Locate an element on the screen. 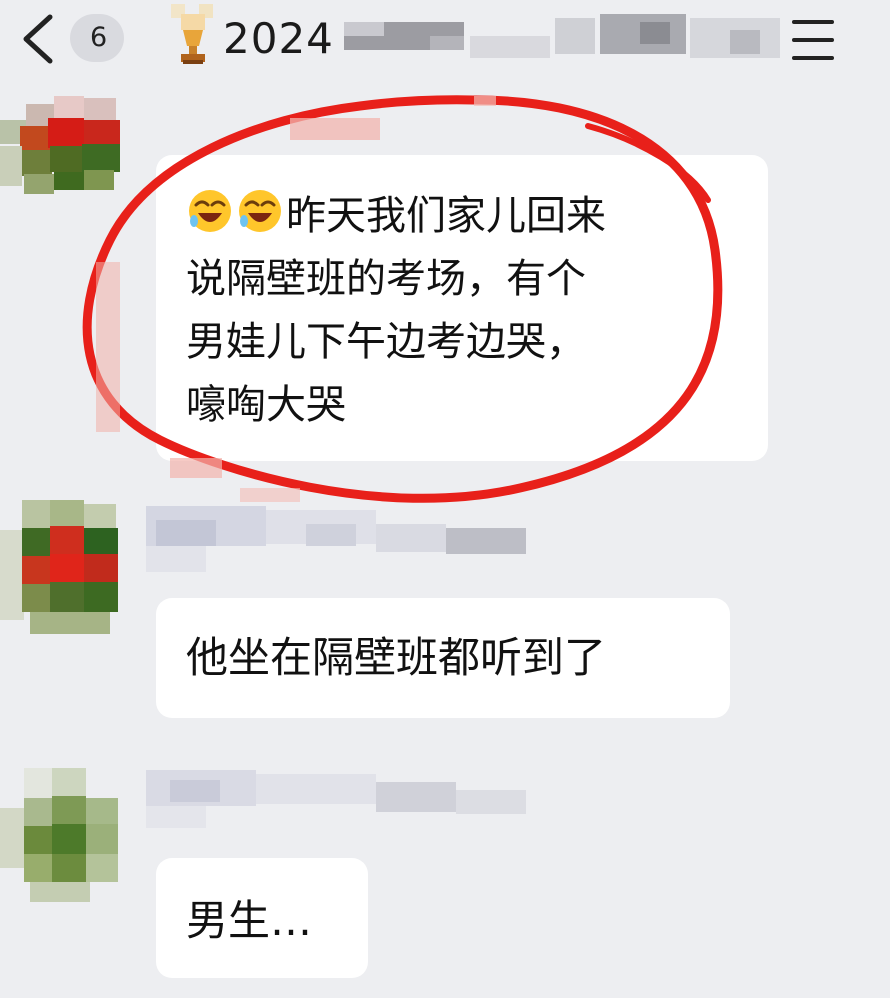 The image size is (890, 998). message-text: 昨天我们家儿回来 is located at coordinates (446, 216).